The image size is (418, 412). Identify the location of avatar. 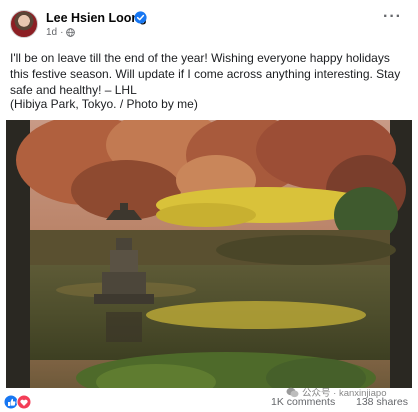
(24, 24).